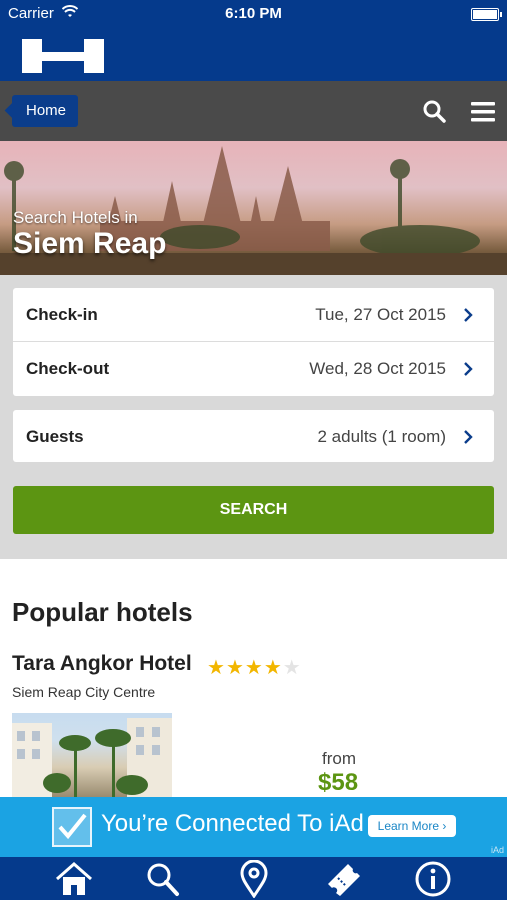  Describe the element at coordinates (84, 692) in the screenshot. I see `hotel-area: Siem Reap City Centre` at that location.